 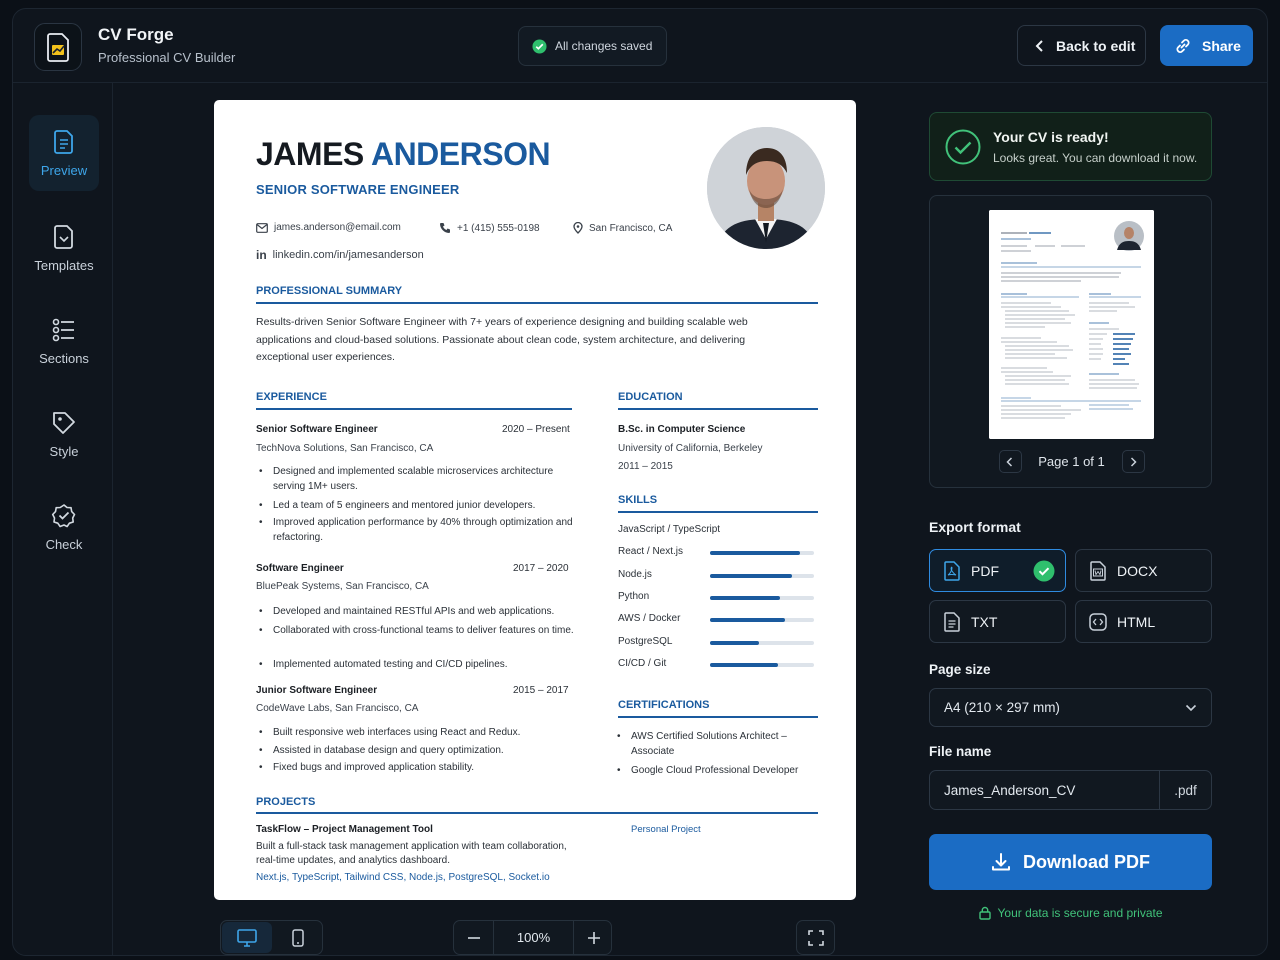 What do you see at coordinates (666, 829) in the screenshot?
I see `project-tag: Personal Project` at bounding box center [666, 829].